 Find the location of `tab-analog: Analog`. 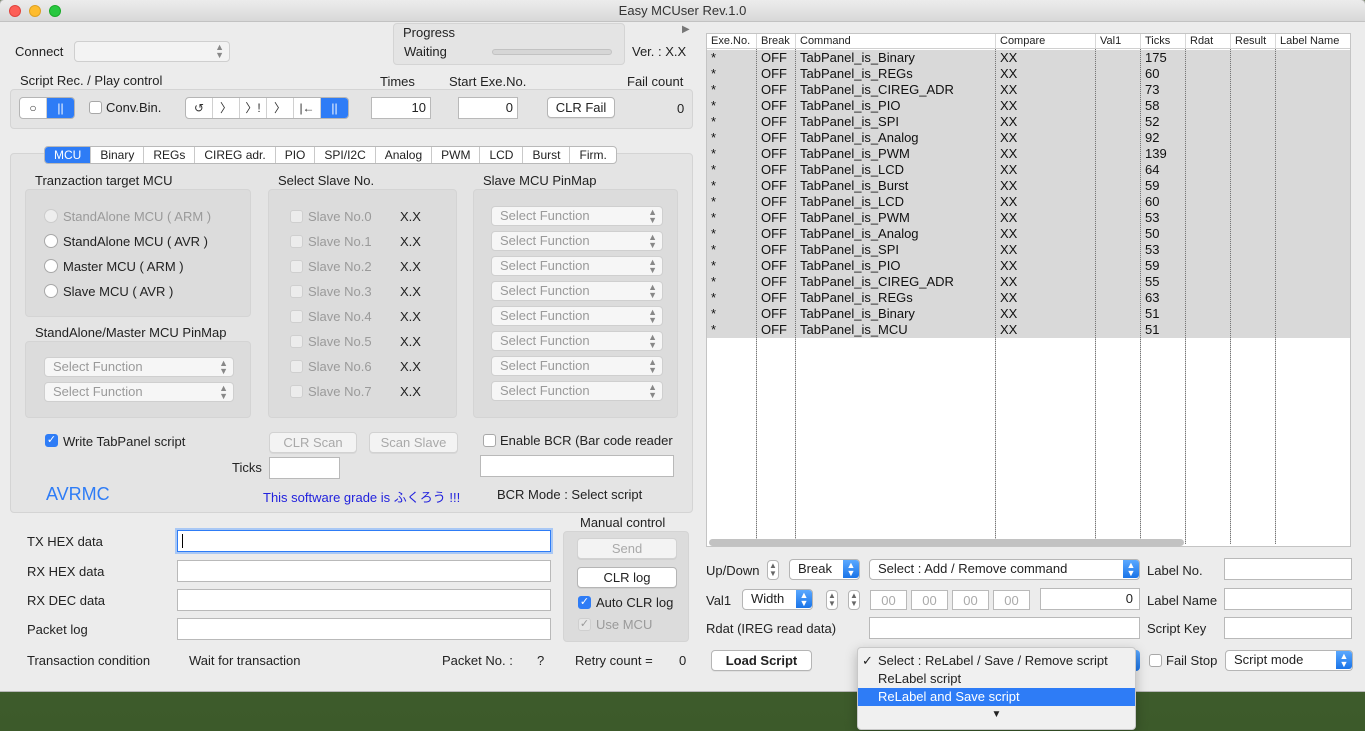

tab-analog: Analog is located at coordinates (404, 155).